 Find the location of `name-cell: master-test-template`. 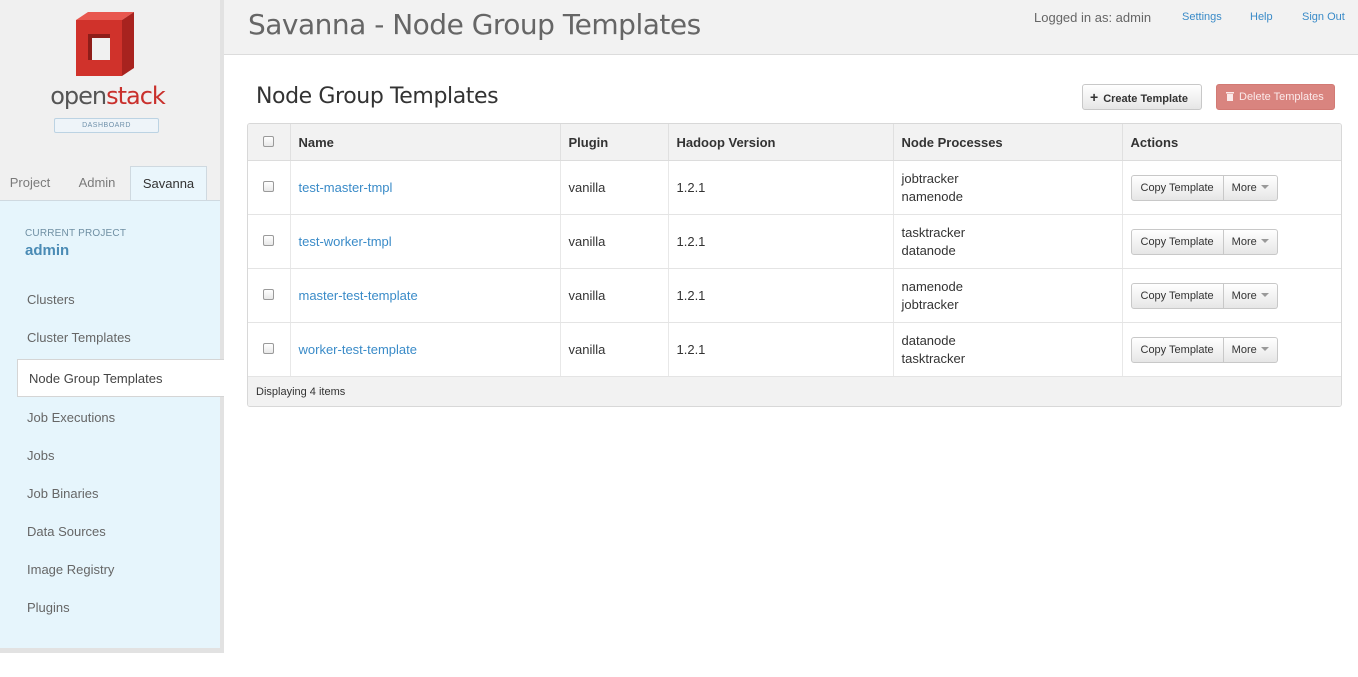

name-cell: master-test-template is located at coordinates (425, 295).